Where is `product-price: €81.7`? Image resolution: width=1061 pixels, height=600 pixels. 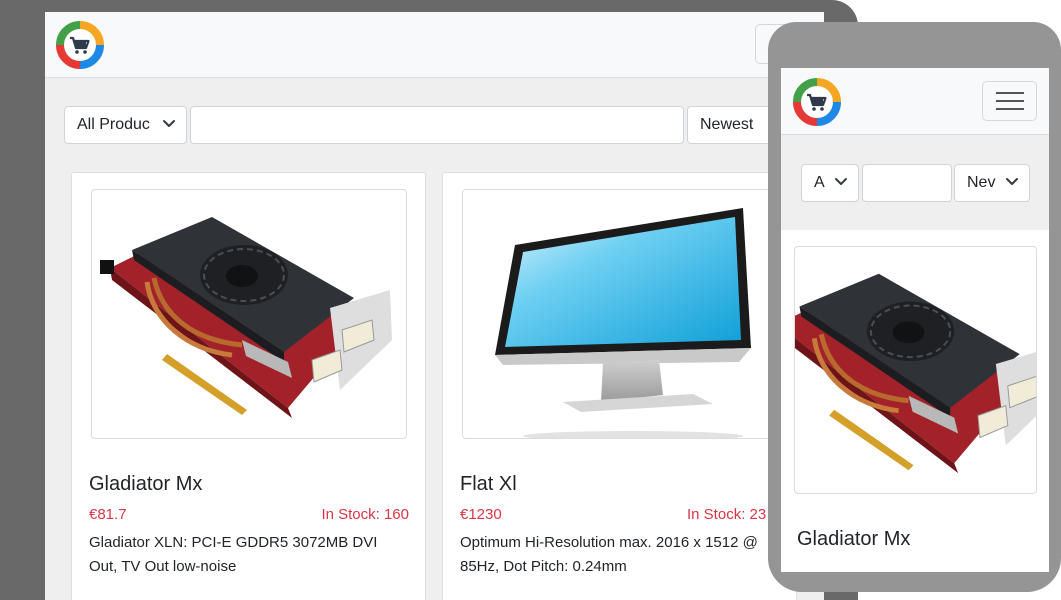 product-price: €81.7 is located at coordinates (108, 514).